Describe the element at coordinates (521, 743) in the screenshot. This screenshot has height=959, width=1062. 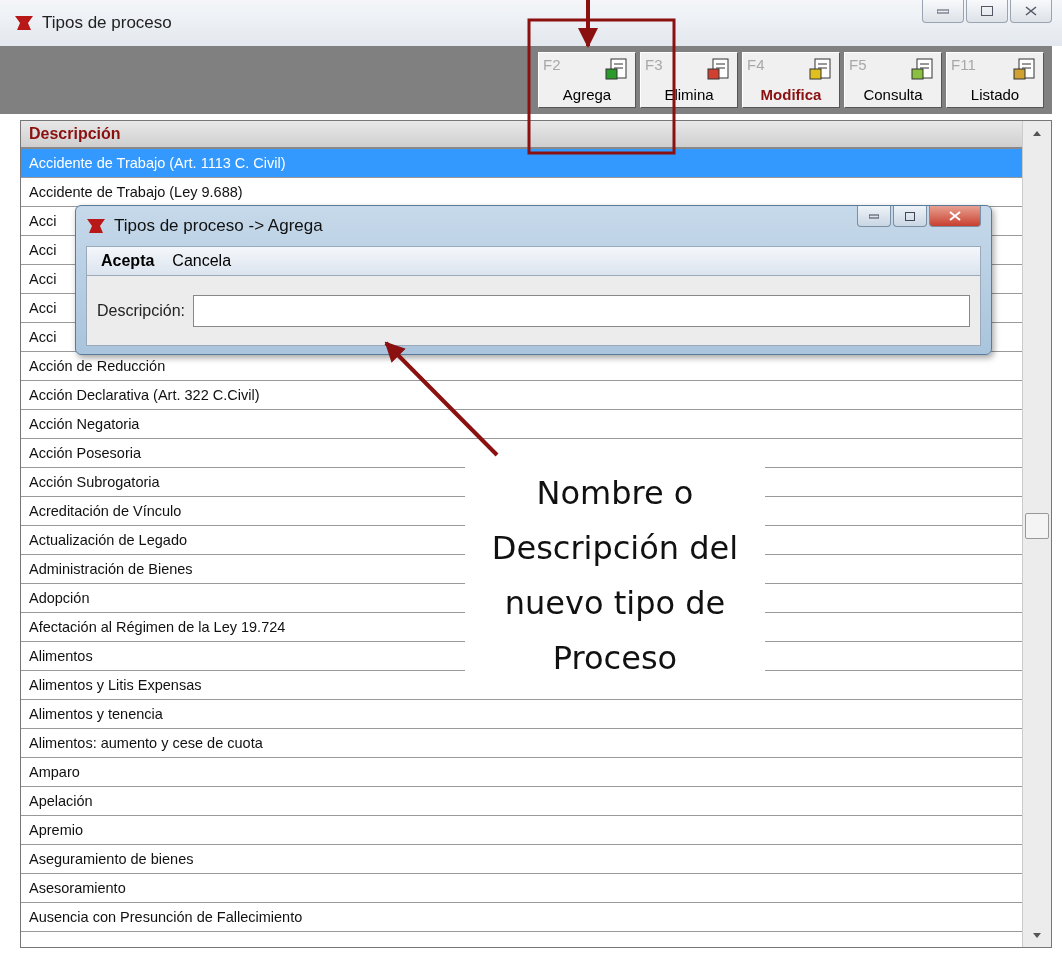
I see `list-row: Alimentos: aumento y cese de cuota` at that location.